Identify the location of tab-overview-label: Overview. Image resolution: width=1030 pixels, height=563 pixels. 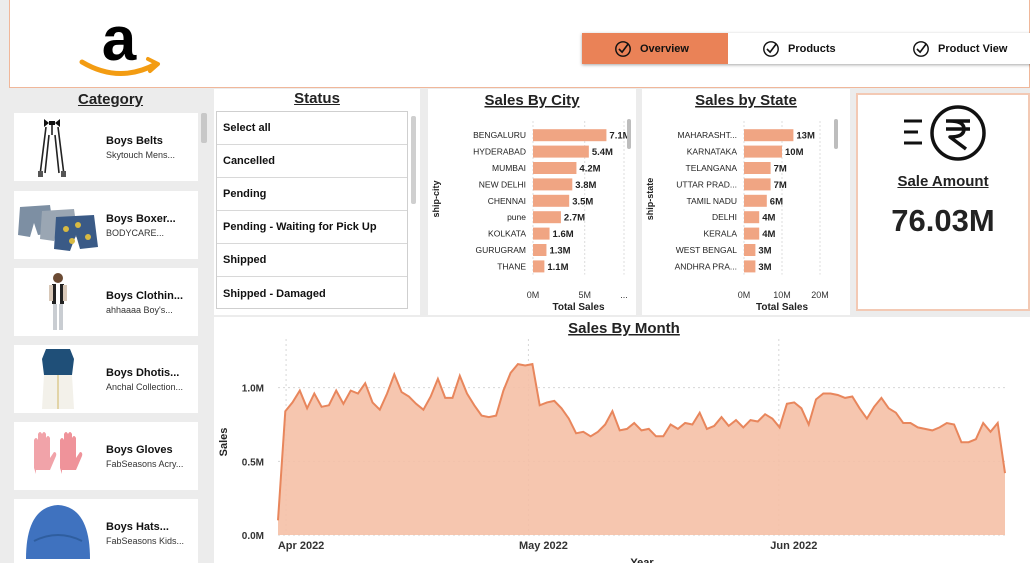
(664, 48).